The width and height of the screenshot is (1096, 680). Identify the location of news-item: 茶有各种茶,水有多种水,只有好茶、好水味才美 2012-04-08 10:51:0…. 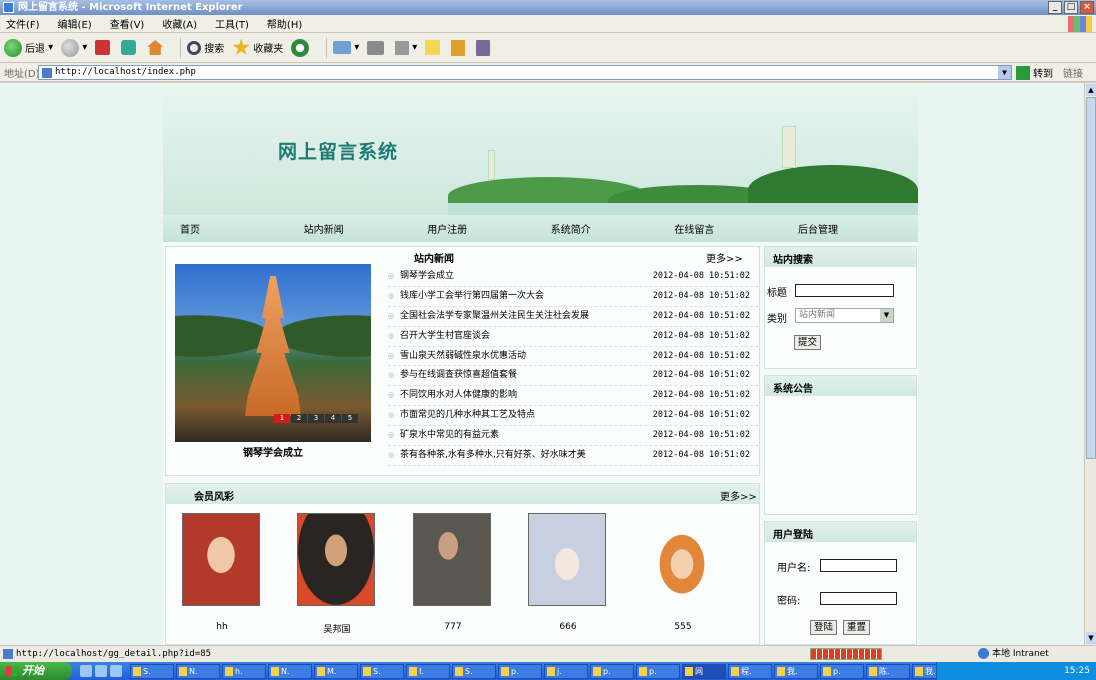
(573, 456).